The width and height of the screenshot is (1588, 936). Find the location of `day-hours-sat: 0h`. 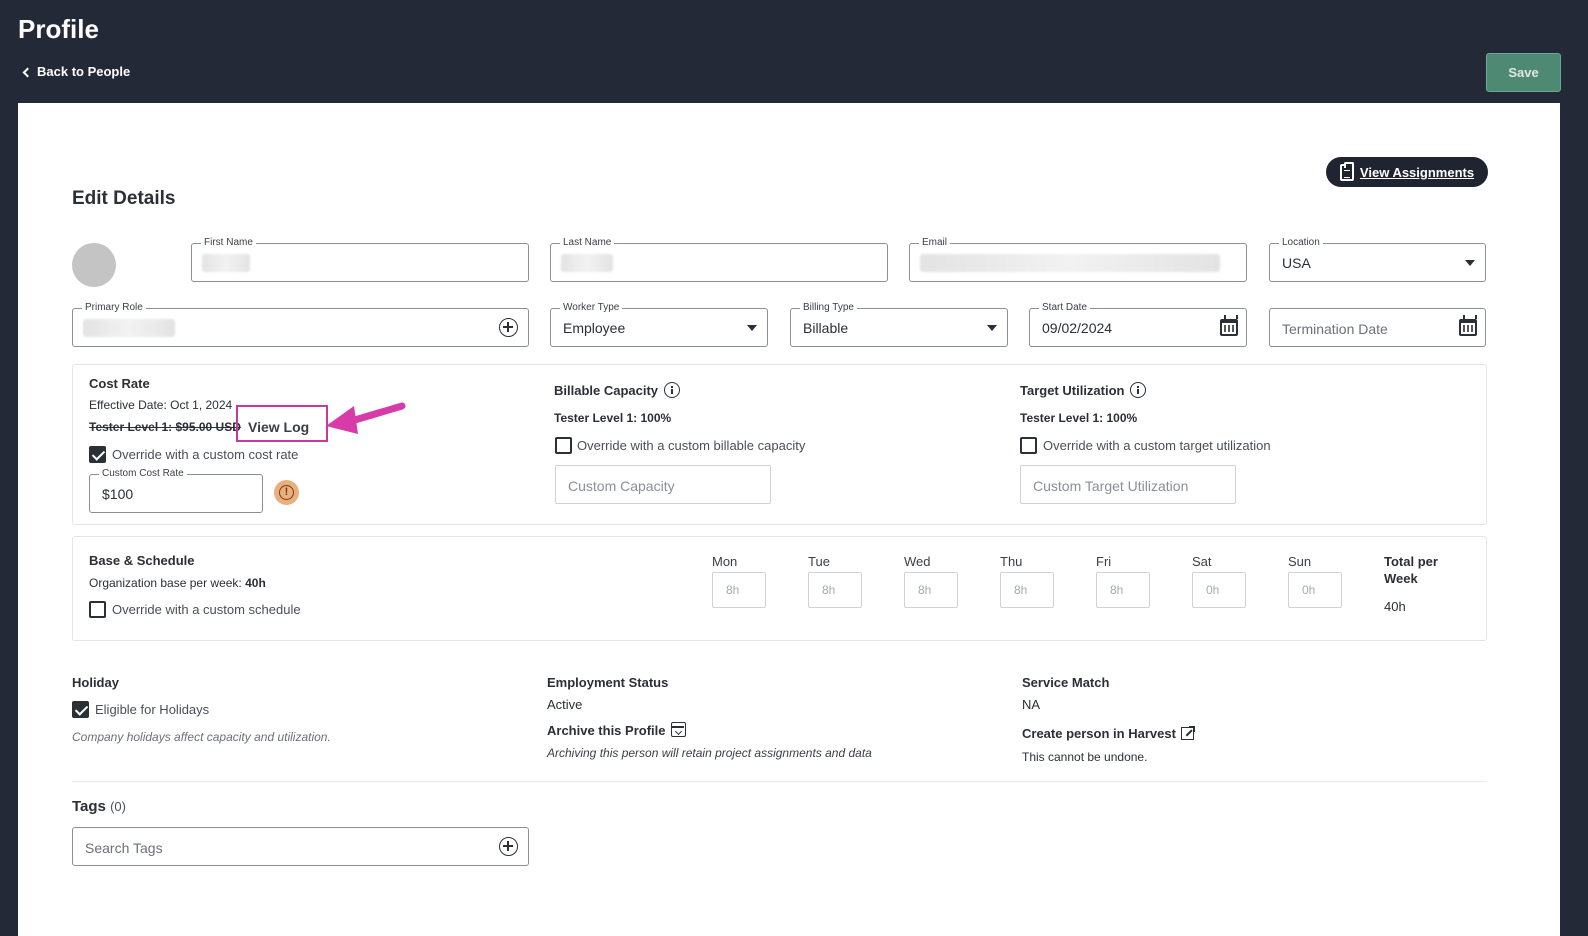

day-hours-sat: 0h is located at coordinates (1219, 590).